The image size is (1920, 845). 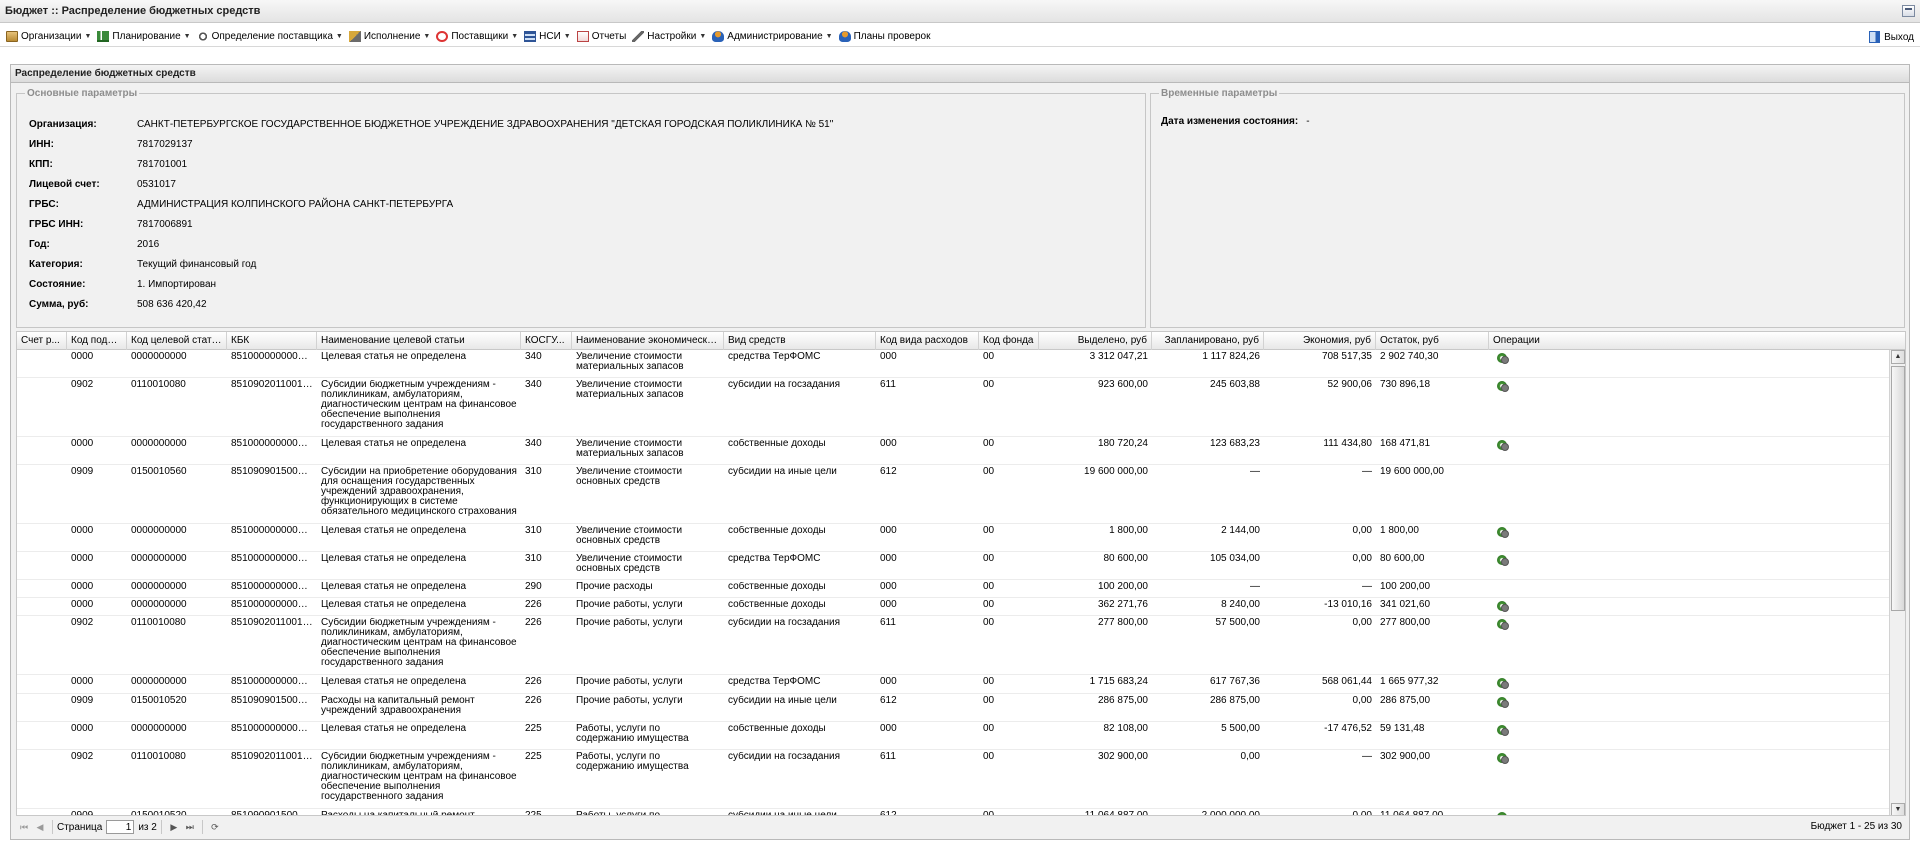 I want to click on menu-organizations: Организации ▼, so click(x=49, y=37).